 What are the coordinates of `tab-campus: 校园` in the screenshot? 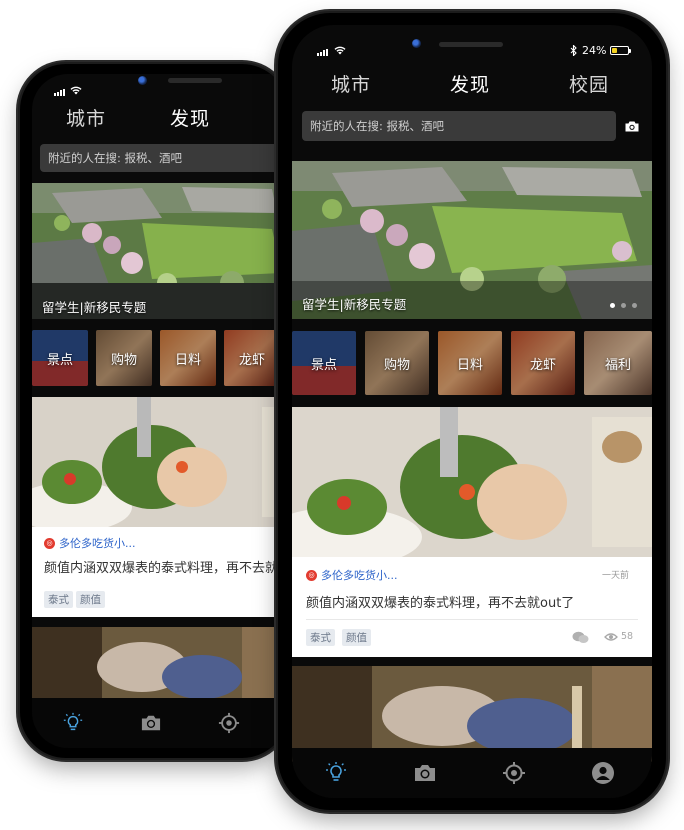 It's located at (589, 83).